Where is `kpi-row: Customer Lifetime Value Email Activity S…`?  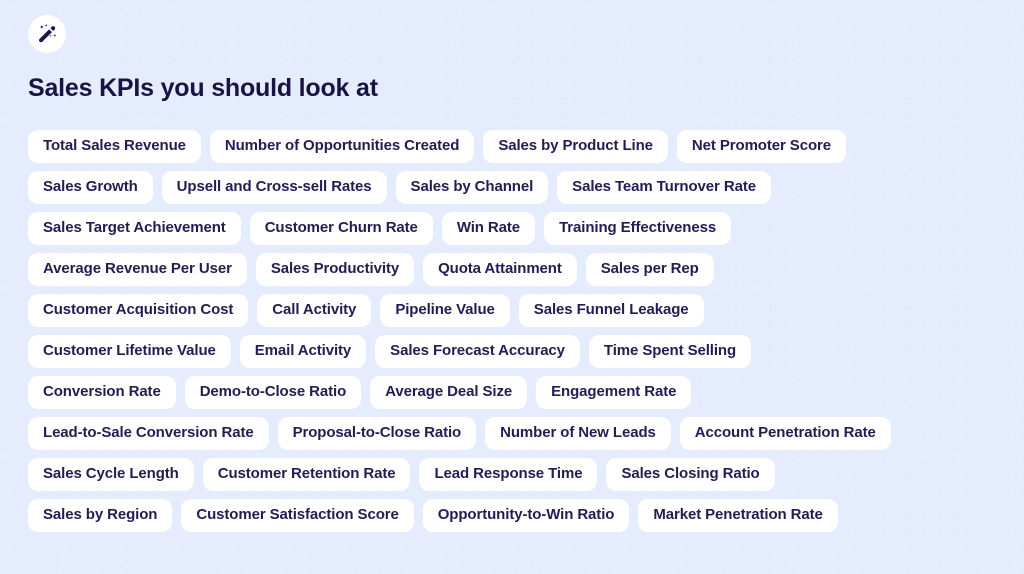 kpi-row: Customer Lifetime Value Email Activity S… is located at coordinates (512, 351).